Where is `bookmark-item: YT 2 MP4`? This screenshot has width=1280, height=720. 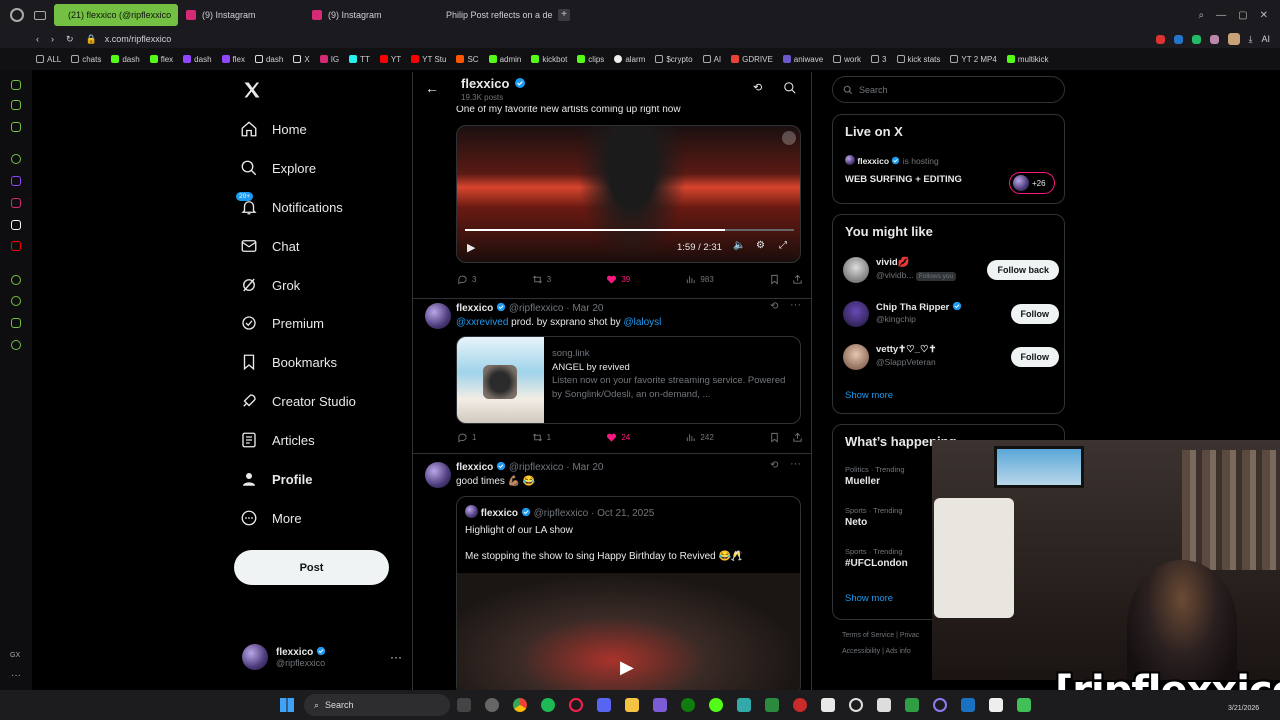 bookmark-item: YT 2 MP4 is located at coordinates (973, 59).